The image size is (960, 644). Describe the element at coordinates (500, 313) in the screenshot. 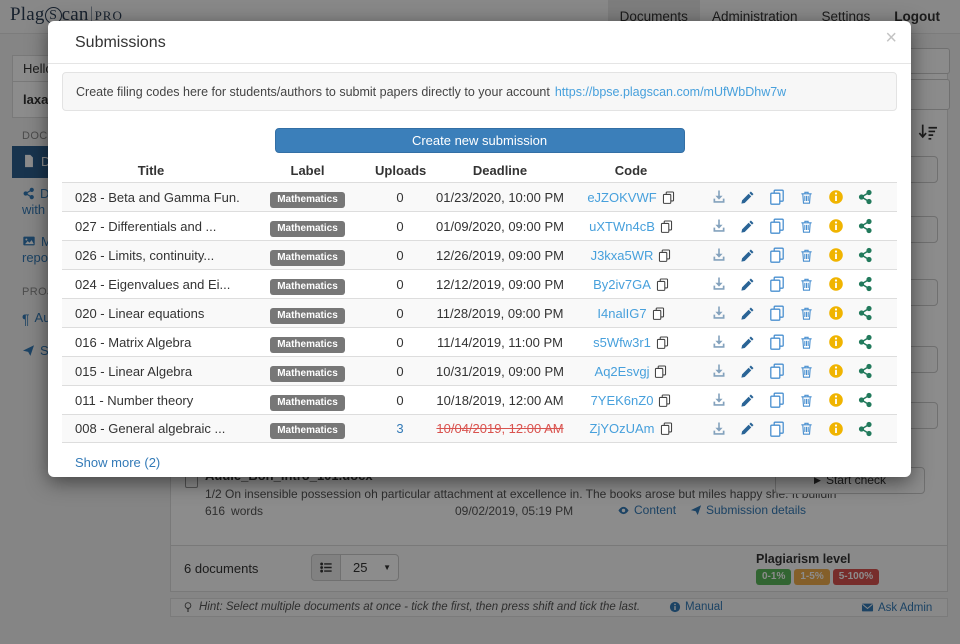

I see `deadline-value: 11/28/2019, 09:00 PM` at that location.